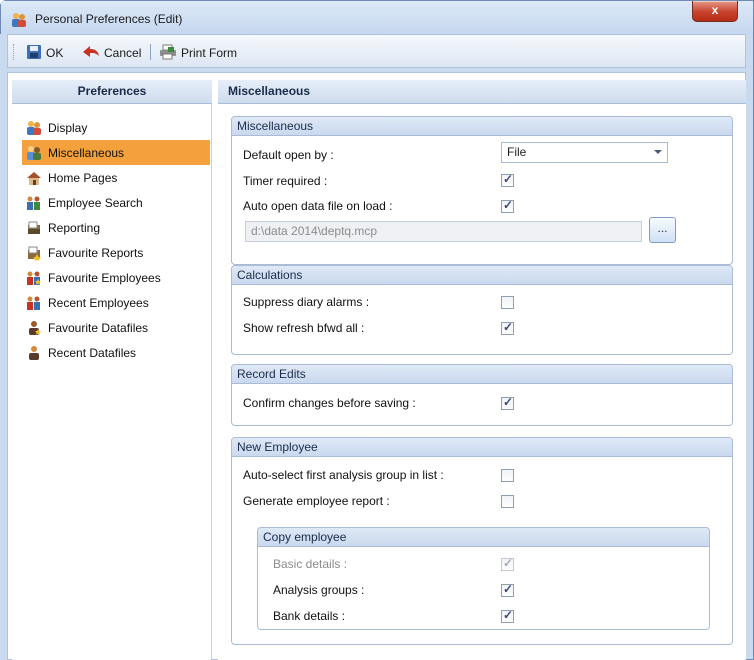 The height and width of the screenshot is (660, 754). Describe the element at coordinates (3, 347) in the screenshot. I see `window-border` at that location.